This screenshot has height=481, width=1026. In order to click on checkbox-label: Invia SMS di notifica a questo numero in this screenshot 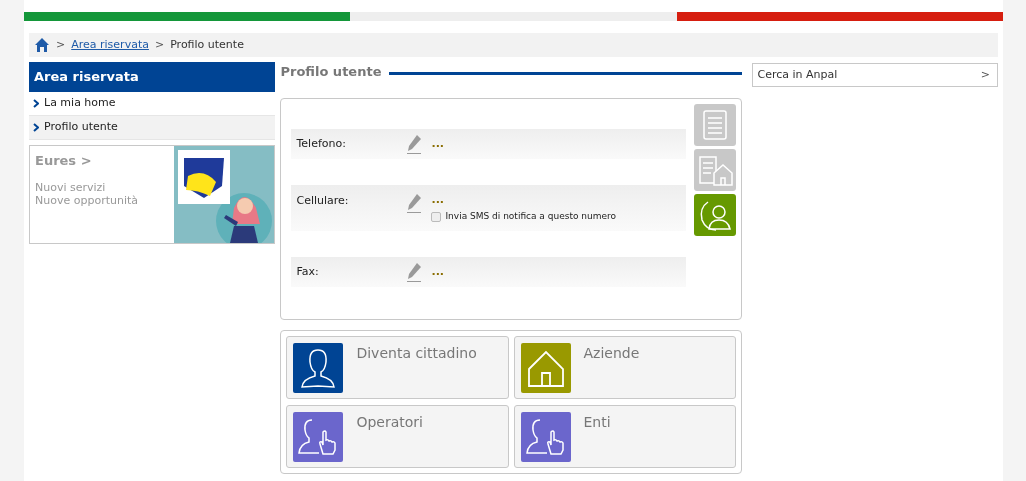, I will do `click(530, 216)`.